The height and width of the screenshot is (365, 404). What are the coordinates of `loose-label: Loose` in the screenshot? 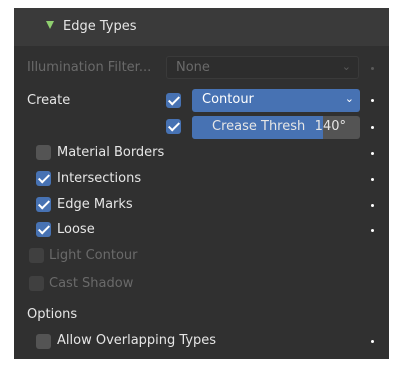 It's located at (76, 229).